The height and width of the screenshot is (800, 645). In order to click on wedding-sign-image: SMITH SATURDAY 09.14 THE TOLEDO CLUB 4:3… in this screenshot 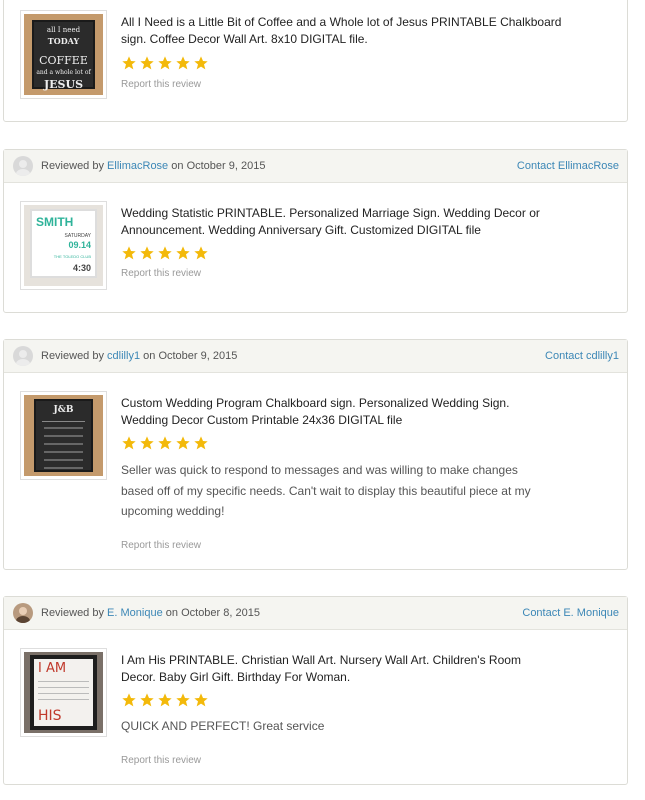, I will do `click(63, 245)`.